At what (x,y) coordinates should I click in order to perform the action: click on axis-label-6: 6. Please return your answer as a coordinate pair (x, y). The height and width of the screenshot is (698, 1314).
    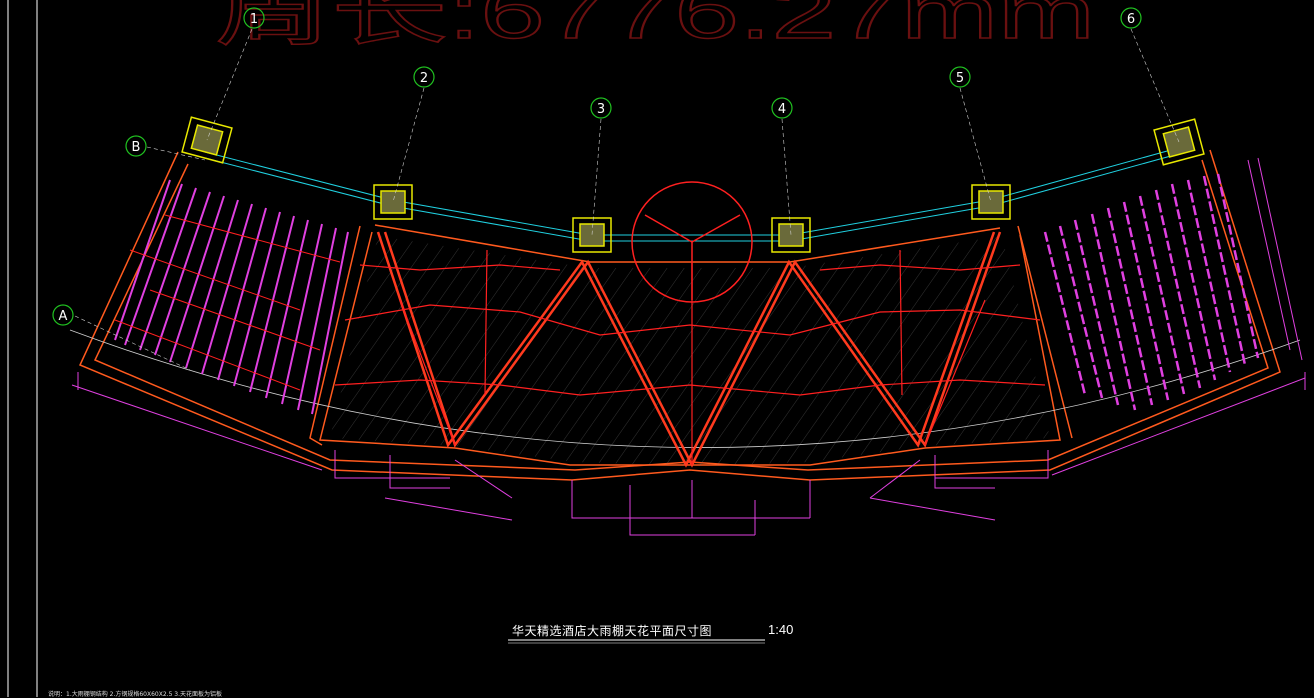
    Looking at the image, I should click on (1131, 19).